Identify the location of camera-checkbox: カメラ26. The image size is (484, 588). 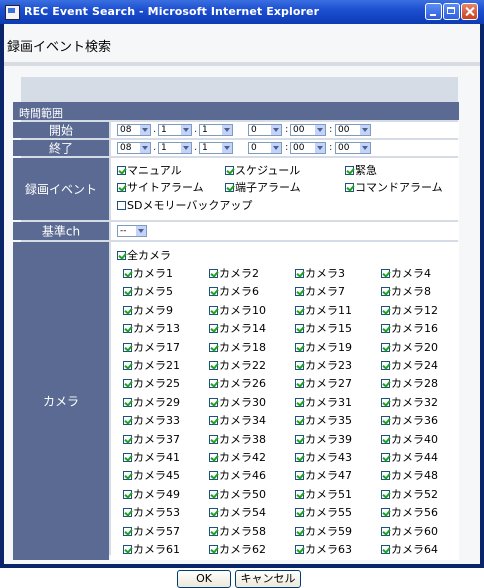
(237, 383).